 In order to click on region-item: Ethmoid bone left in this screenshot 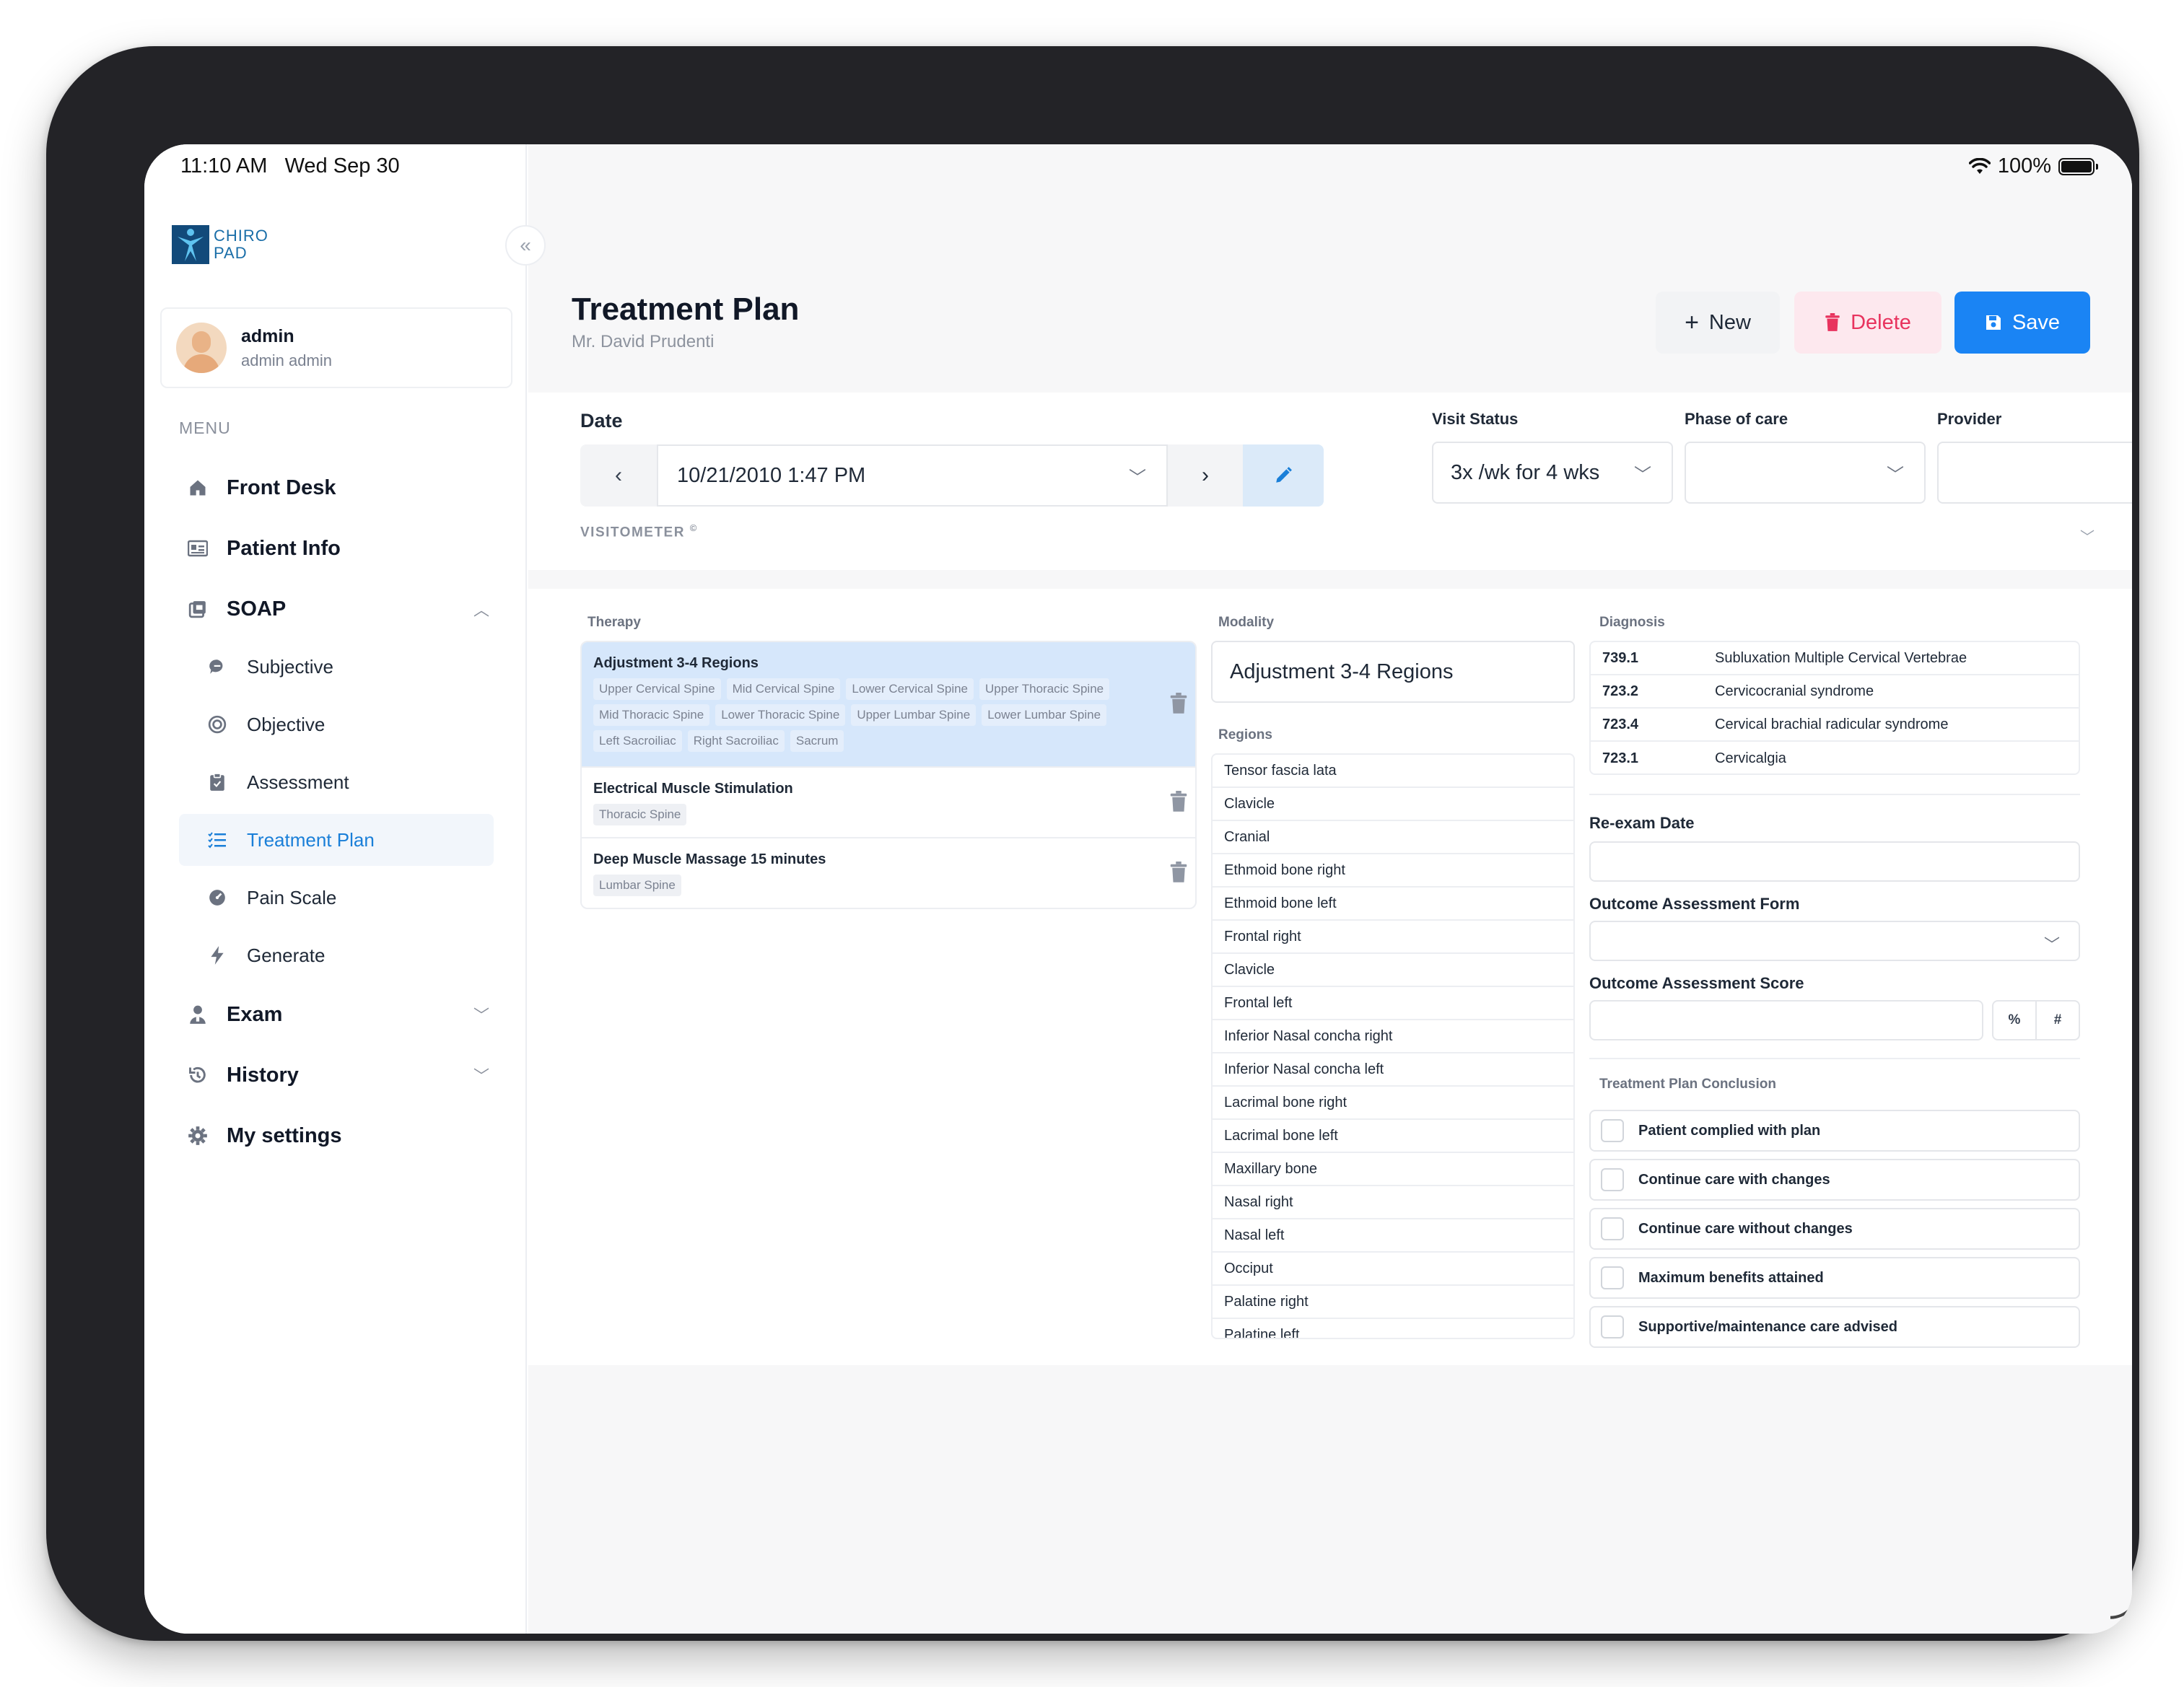, I will do `click(1393, 904)`.